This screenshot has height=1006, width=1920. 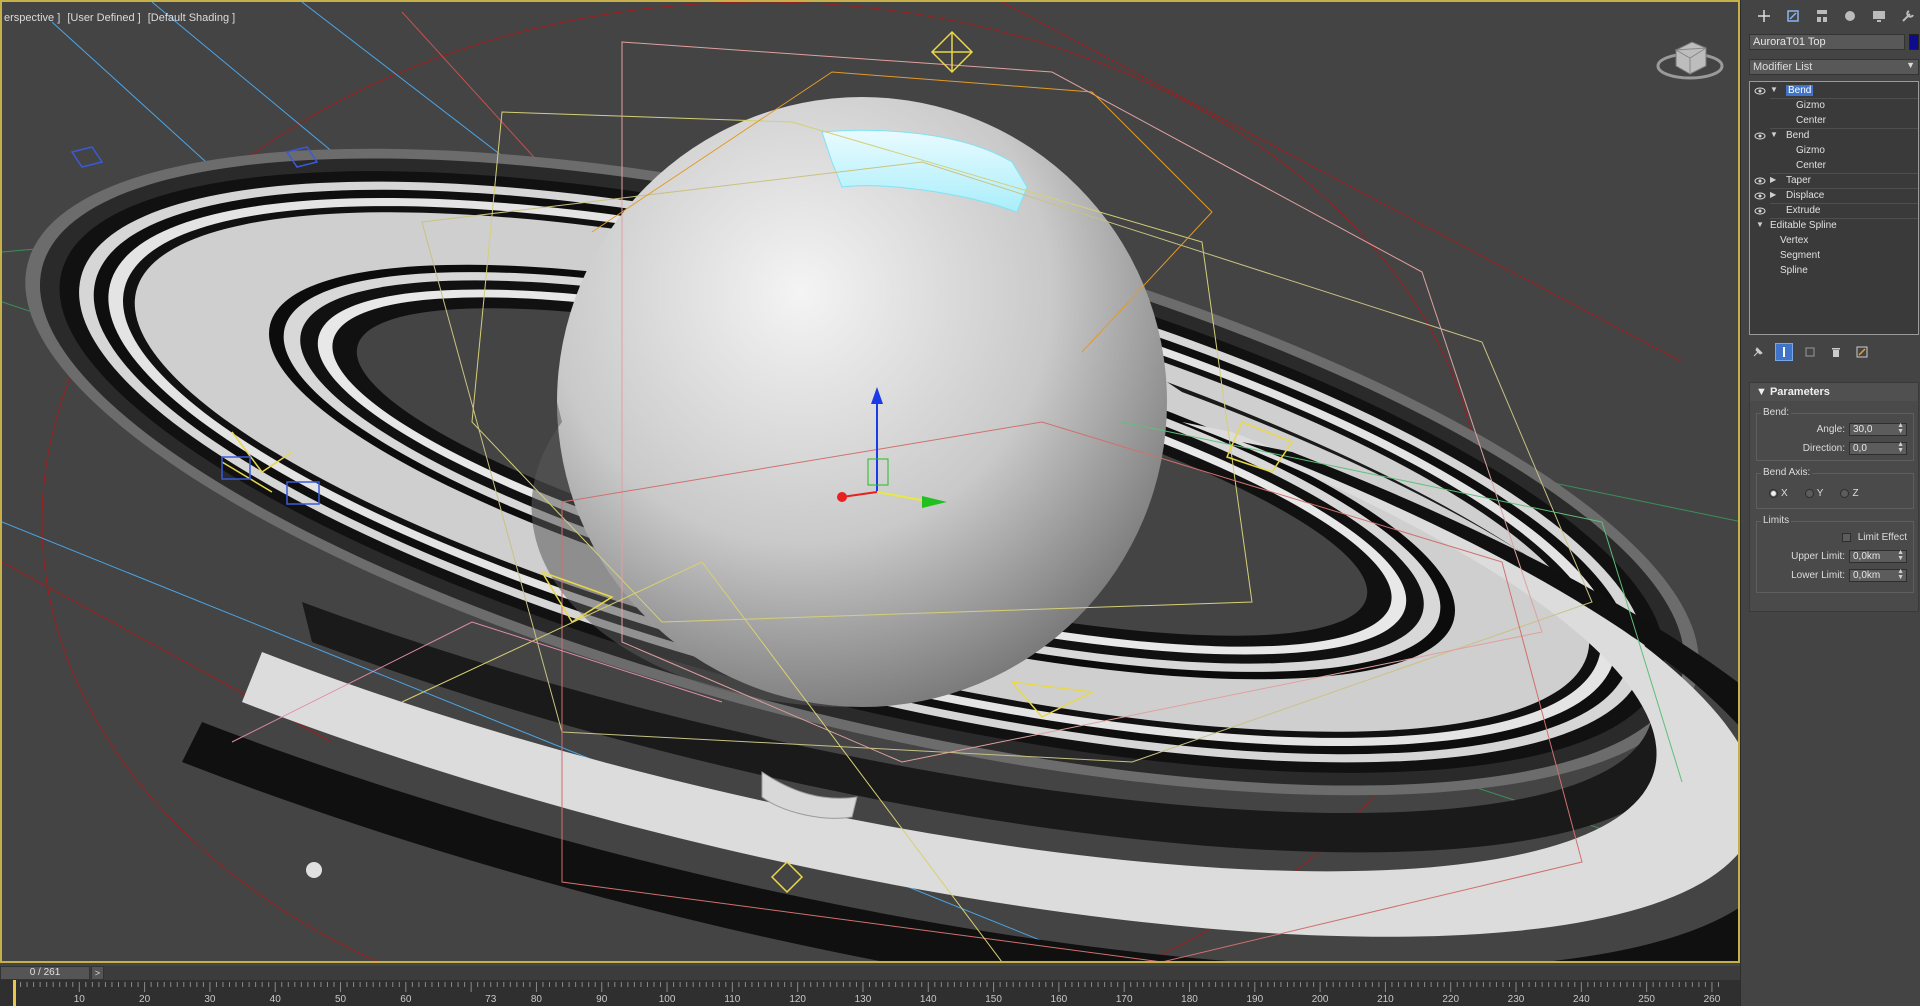 I want to click on upper-limit-label: Upper Limit:, so click(x=1818, y=556).